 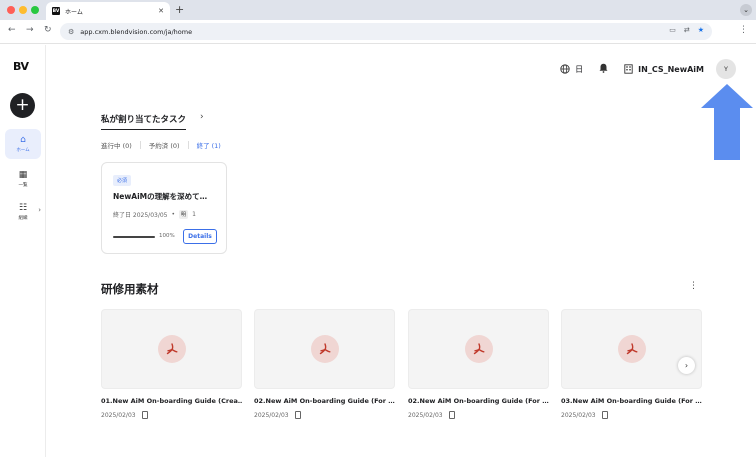 What do you see at coordinates (23, 208) in the screenshot?
I see `organization-icon: ☷` at bounding box center [23, 208].